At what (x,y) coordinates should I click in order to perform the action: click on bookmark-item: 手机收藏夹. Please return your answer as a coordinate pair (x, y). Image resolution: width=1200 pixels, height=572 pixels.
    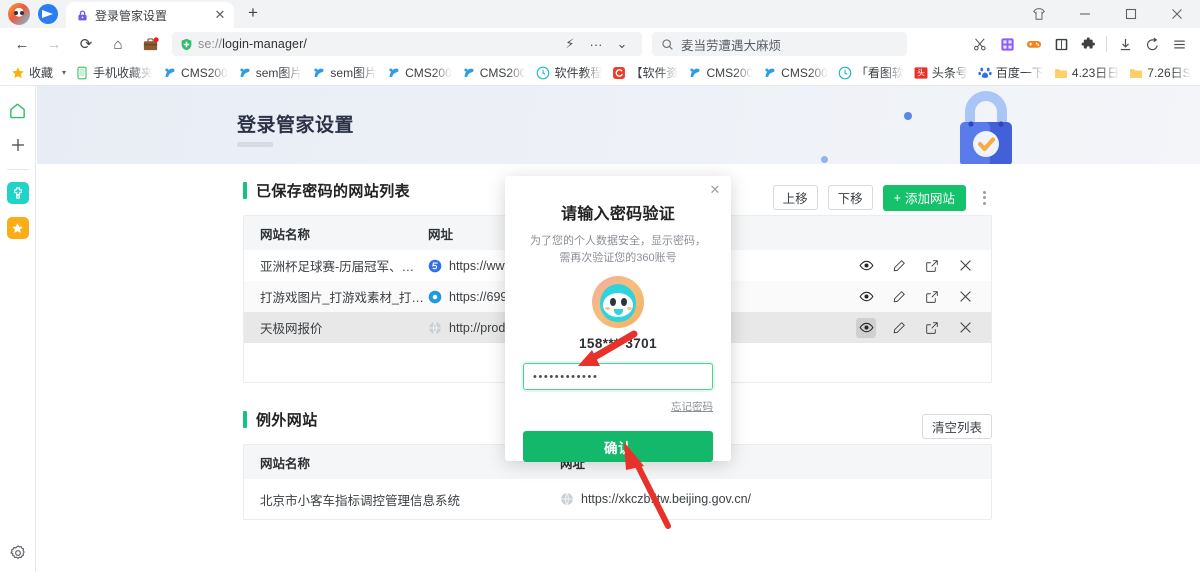
    Looking at the image, I should click on (114, 73).